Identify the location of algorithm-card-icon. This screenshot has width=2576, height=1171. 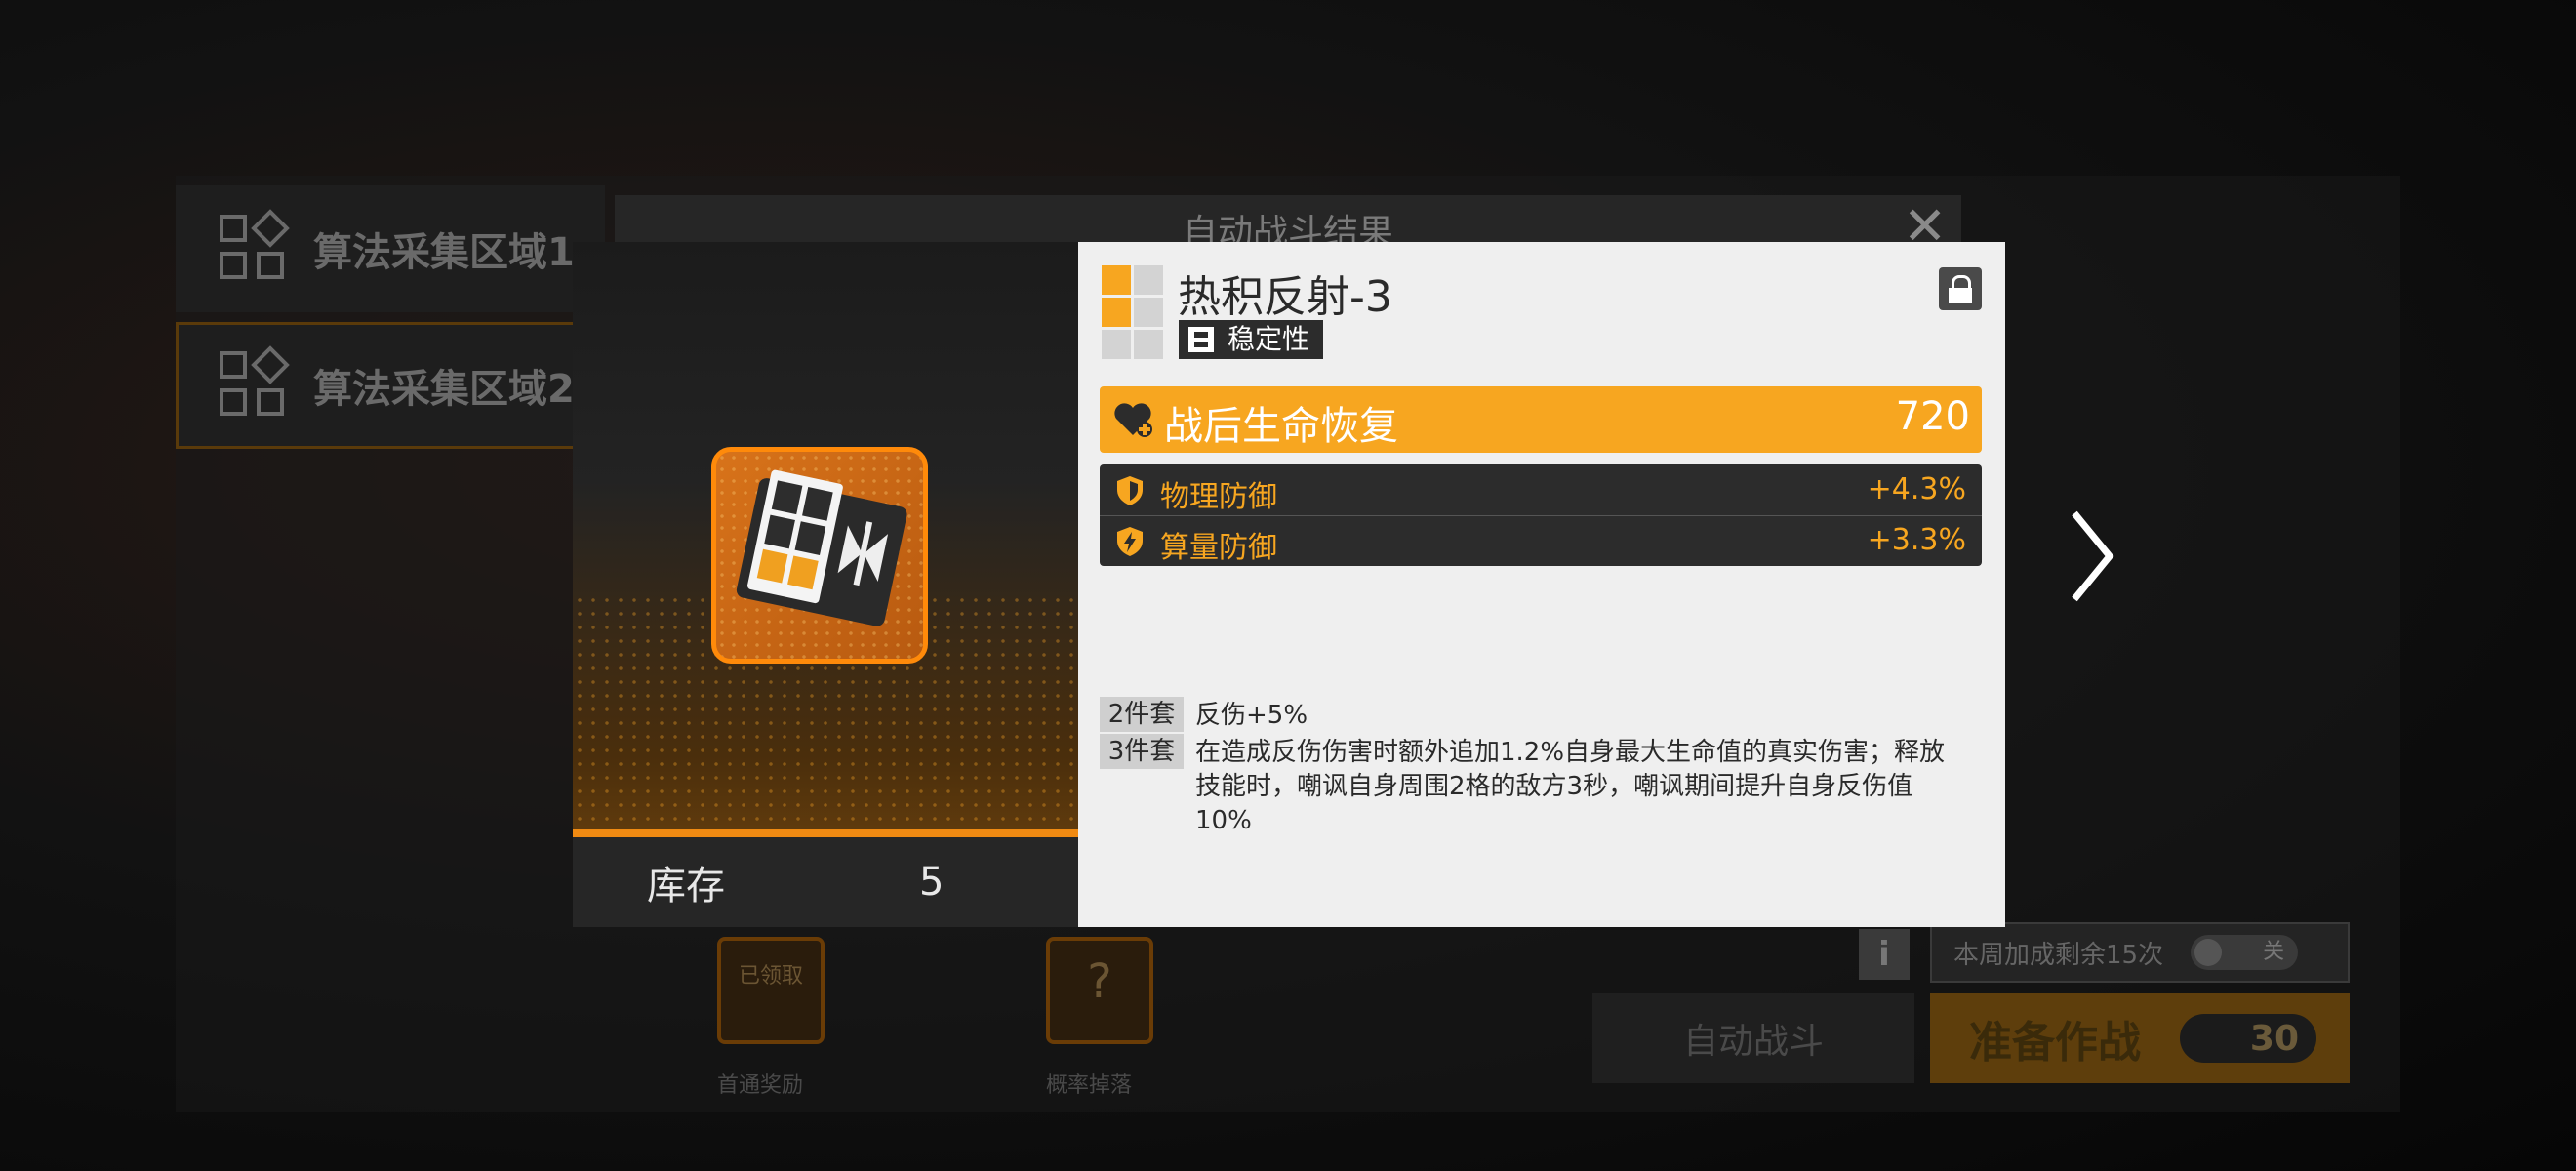
(821, 547).